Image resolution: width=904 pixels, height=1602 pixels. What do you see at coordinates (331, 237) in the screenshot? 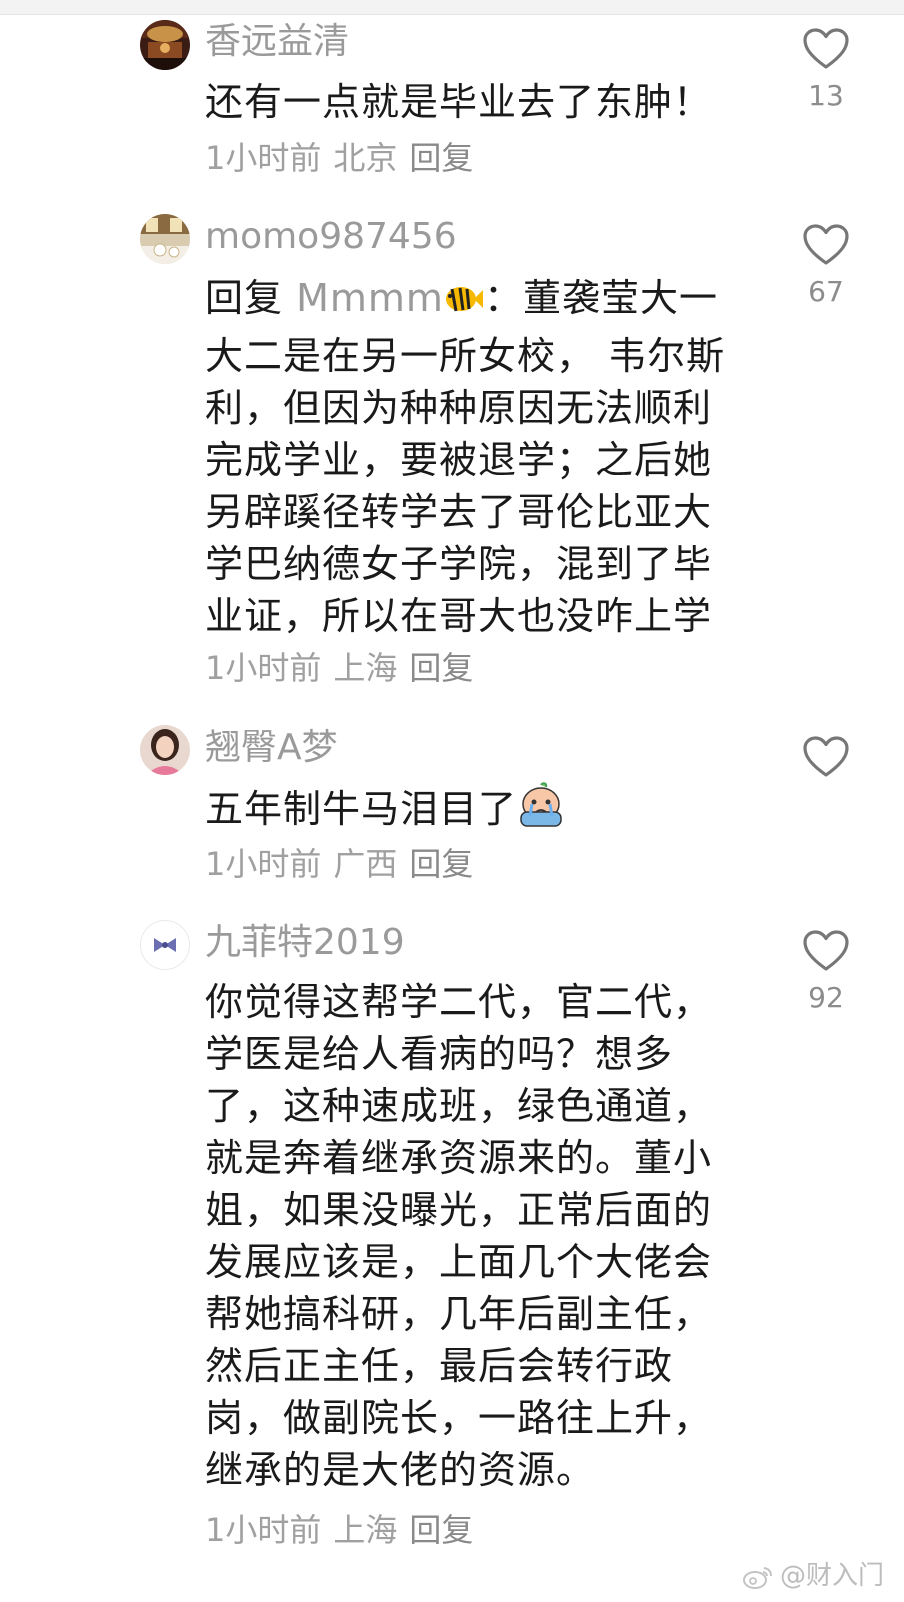
I see `comment-username: momo987456` at bounding box center [331, 237].